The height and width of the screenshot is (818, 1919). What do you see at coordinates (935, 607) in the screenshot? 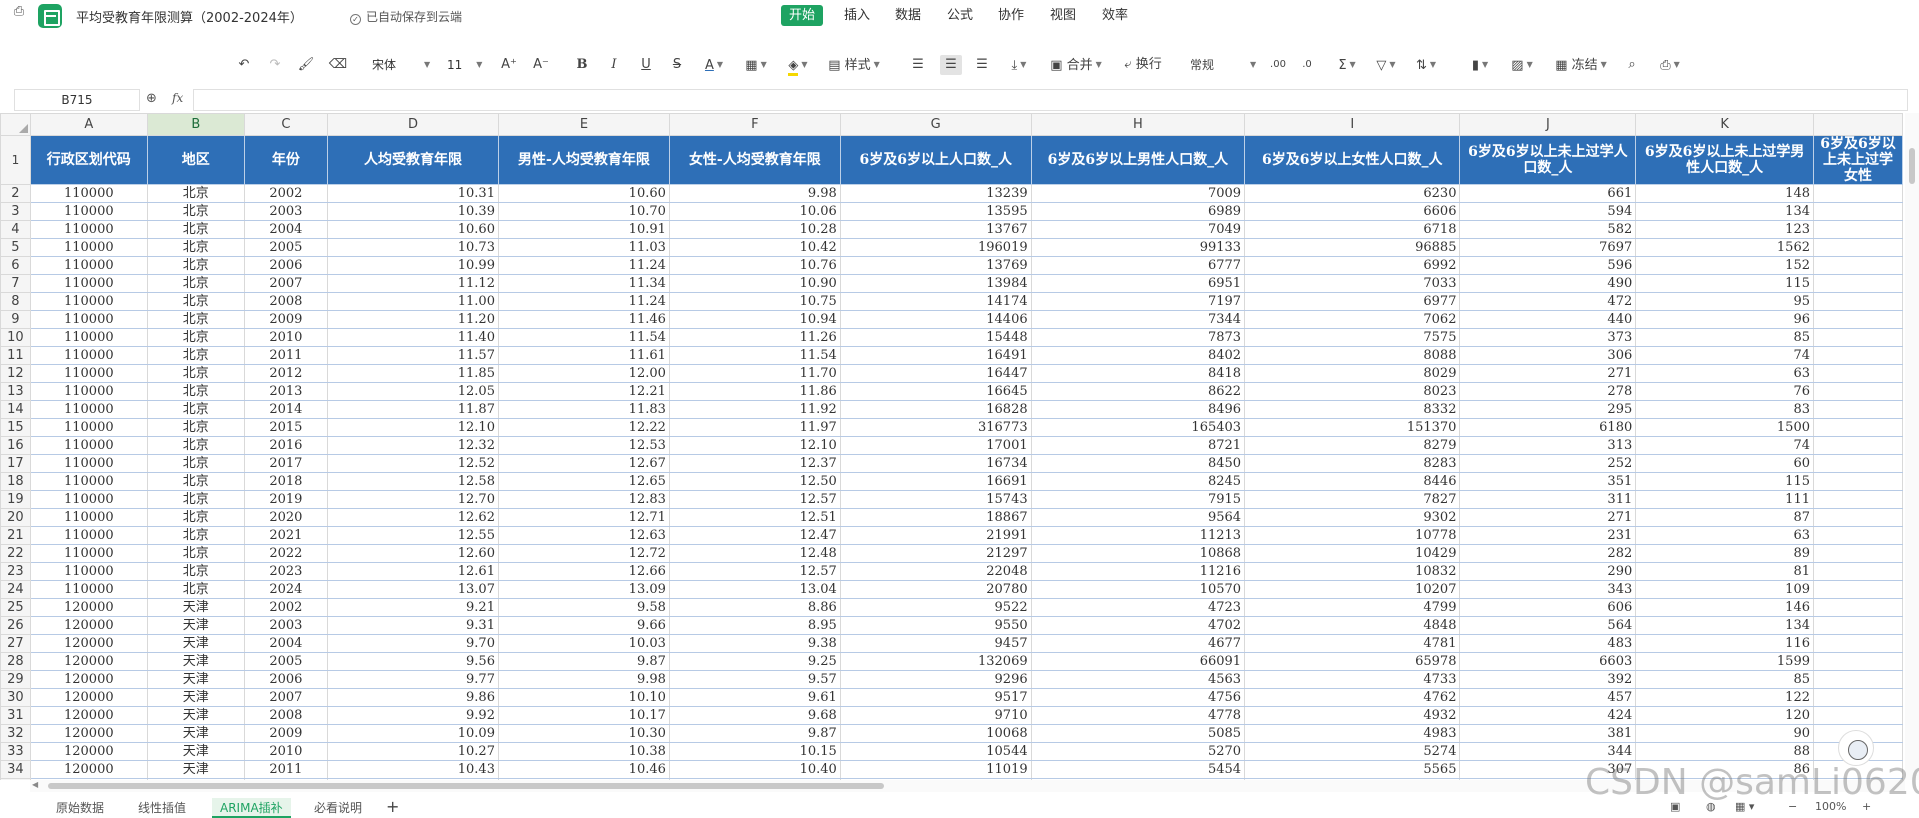
I see `table-cell: 9522` at bounding box center [935, 607].